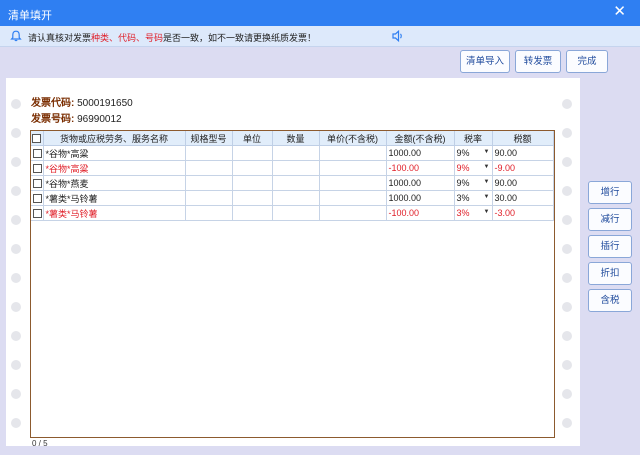 This screenshot has height=455, width=640. Describe the element at coordinates (37, 139) in the screenshot. I see `select-all-checkbox` at that location.